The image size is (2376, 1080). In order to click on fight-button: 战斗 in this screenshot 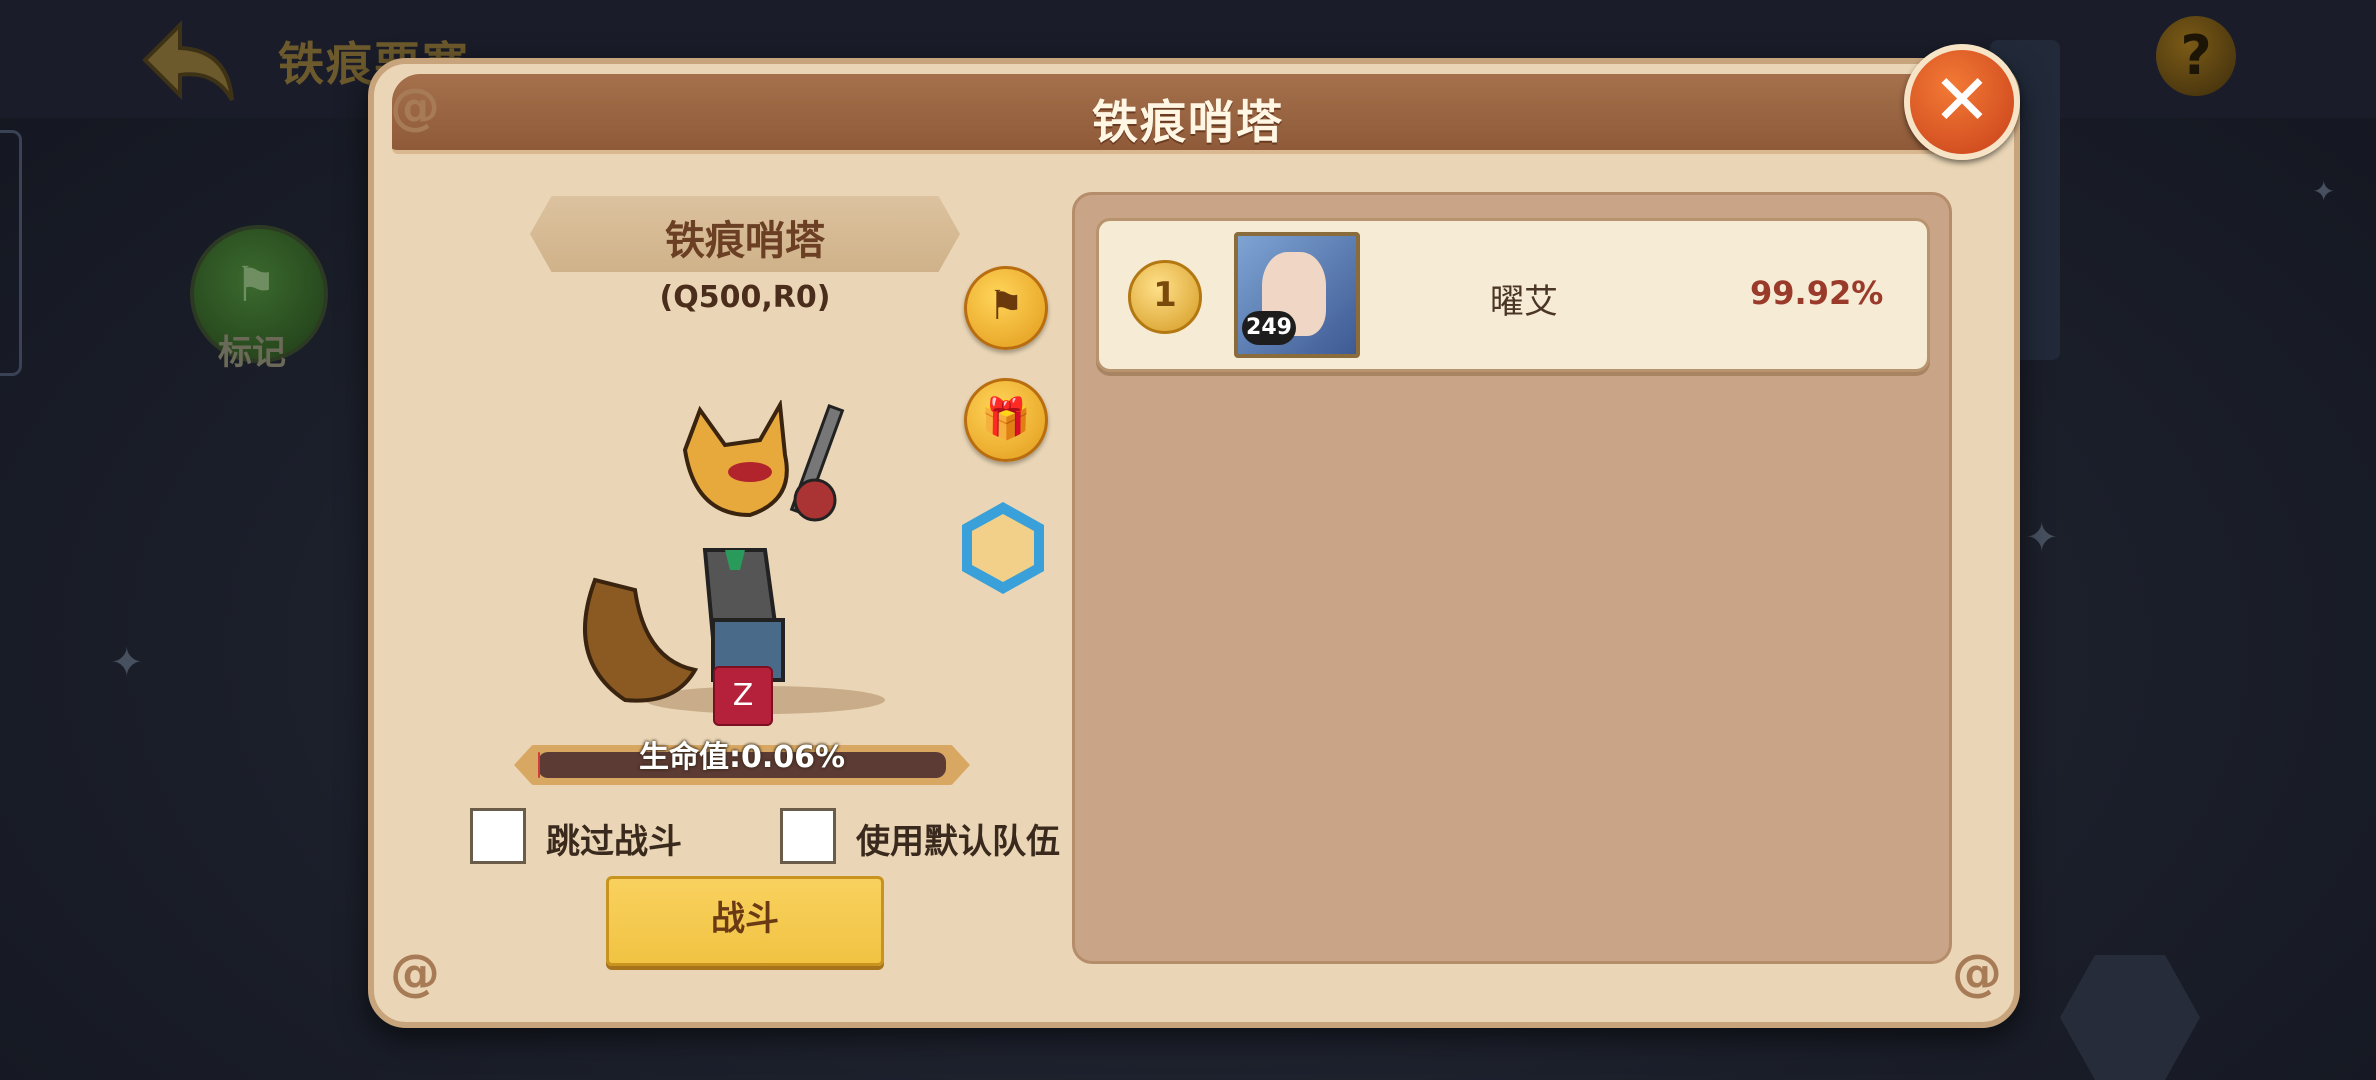, I will do `click(745, 921)`.